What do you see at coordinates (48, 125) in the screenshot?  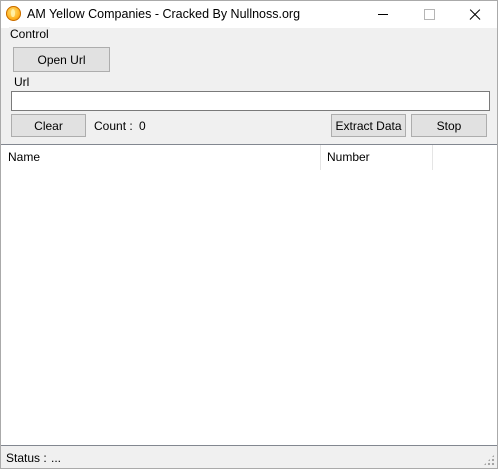 I see `clear-button: Clear` at bounding box center [48, 125].